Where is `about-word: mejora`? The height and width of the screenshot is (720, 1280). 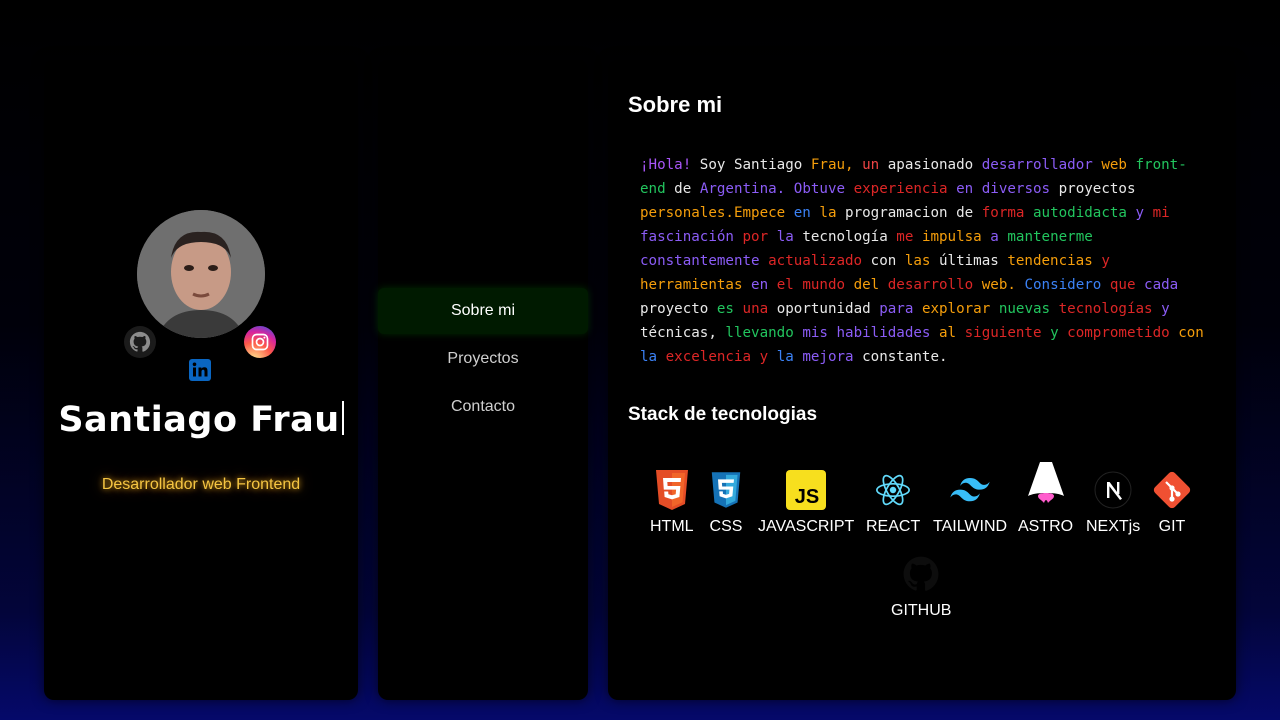
about-word: mejora is located at coordinates (828, 357).